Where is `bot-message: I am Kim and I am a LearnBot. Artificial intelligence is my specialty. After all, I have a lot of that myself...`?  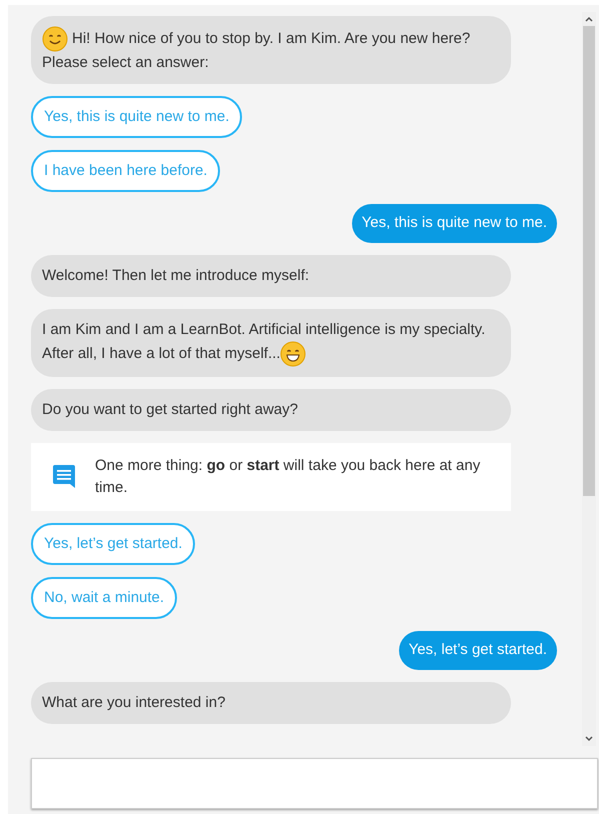 bot-message: I am Kim and I am a LearnBot. Artificial intelligence is my specialty. After all, I have a lot of that myself... is located at coordinates (271, 343).